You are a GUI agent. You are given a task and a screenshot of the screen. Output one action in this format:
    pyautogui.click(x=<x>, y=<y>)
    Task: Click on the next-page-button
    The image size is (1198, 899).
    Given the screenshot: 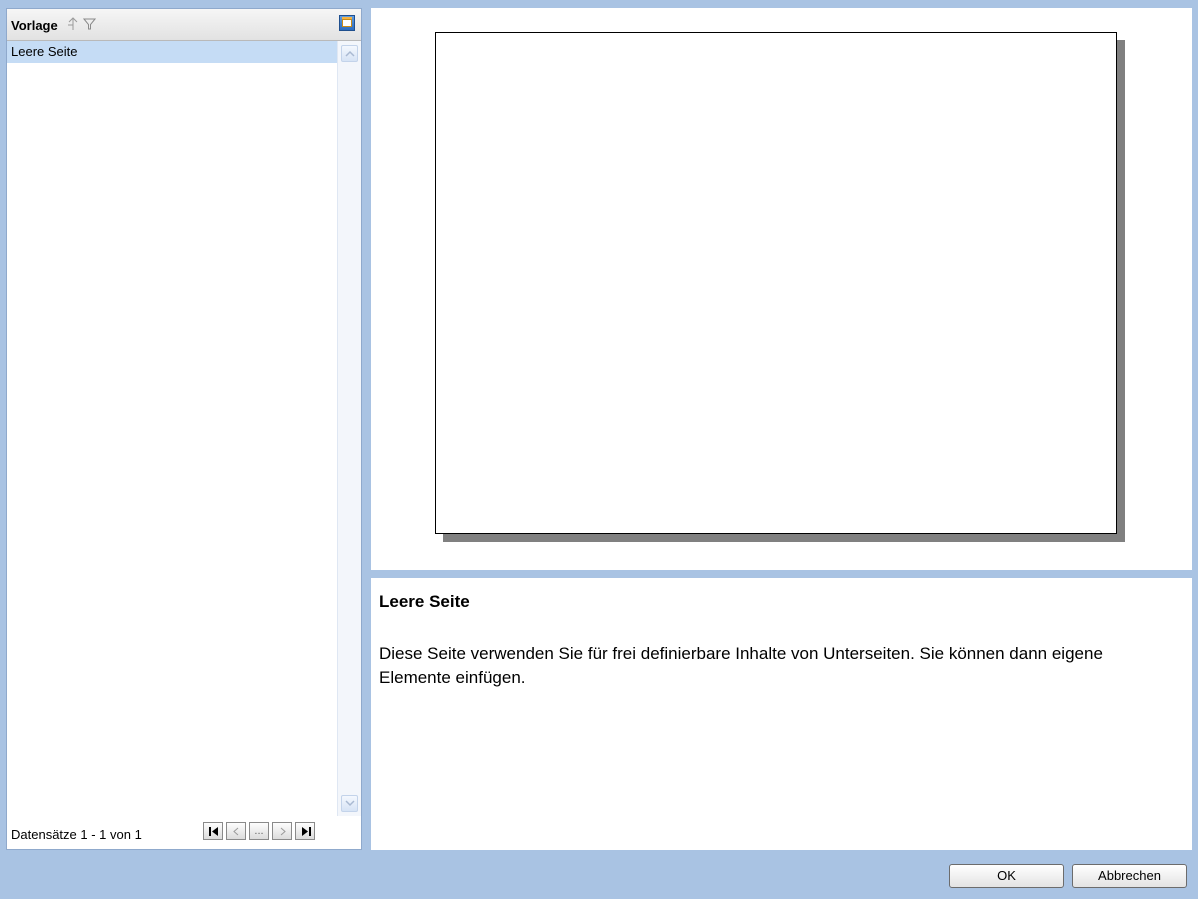 What is the action you would take?
    pyautogui.click(x=282, y=831)
    